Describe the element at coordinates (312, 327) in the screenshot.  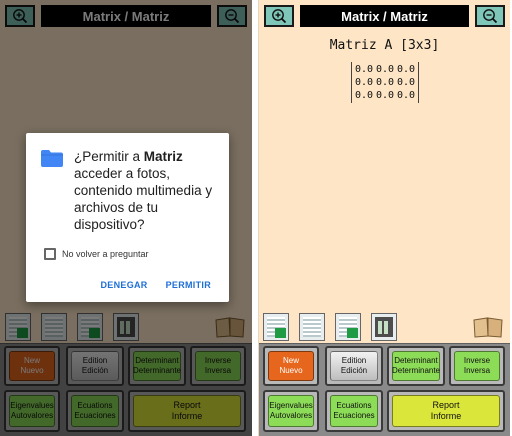
I see `table-thumbnail` at that location.